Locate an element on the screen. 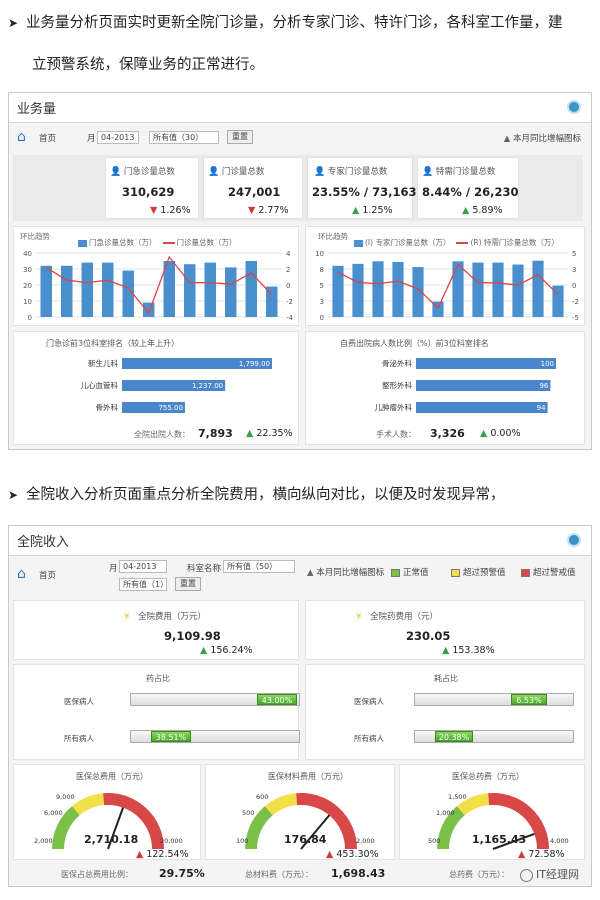 The width and height of the screenshot is (600, 900). intro-bullet-1: ➤ 业务量分析页面实时更新全院门诊量，分析专家门诊、特许门诊，各科室工作量，建 is located at coordinates (285, 23).